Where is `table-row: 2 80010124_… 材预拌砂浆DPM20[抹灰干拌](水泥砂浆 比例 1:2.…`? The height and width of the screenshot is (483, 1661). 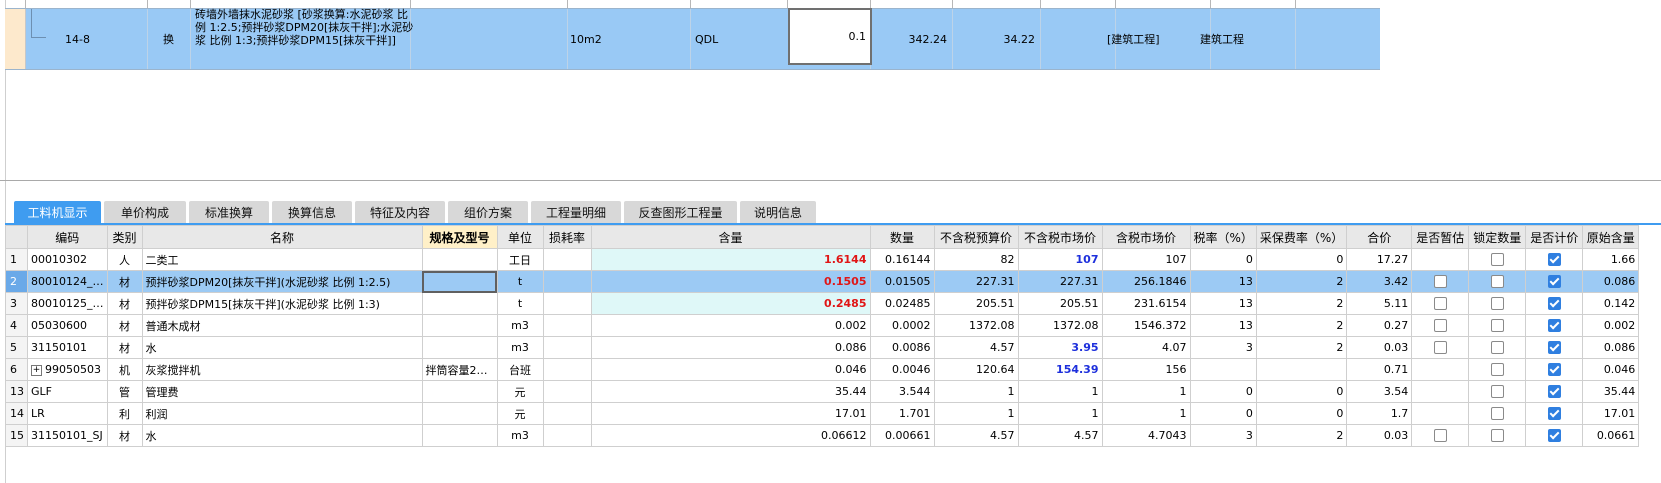 table-row: 2 80010124_… 材预拌砂浆DPM20[抹灰干拌](水泥砂浆 比例 1:2.… is located at coordinates (822, 281).